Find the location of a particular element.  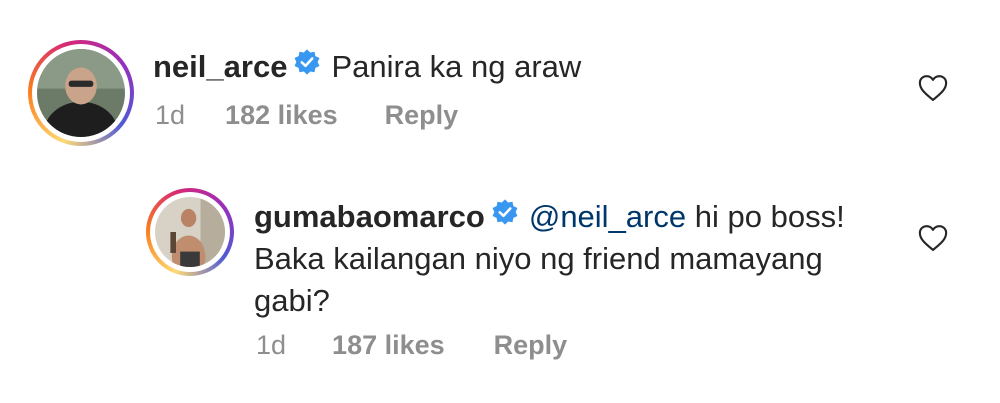

comment-username: neil_arce is located at coordinates (220, 66).